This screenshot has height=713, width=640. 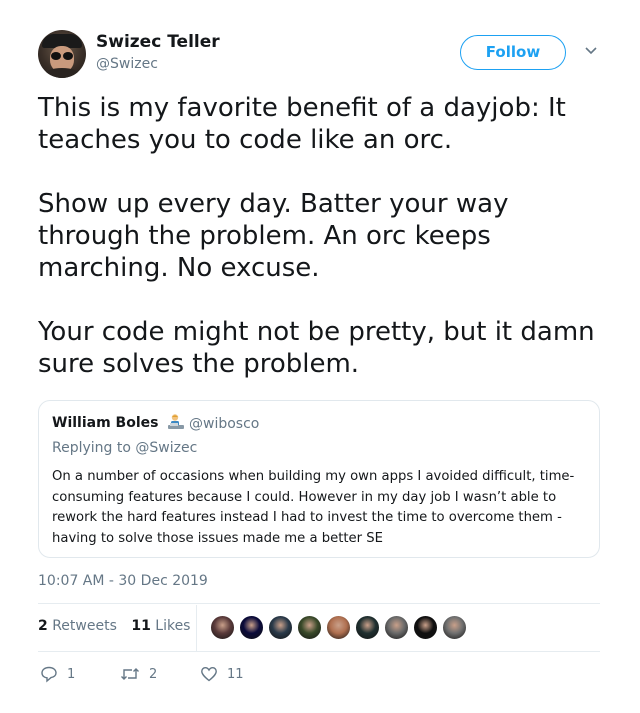 What do you see at coordinates (84, 626) in the screenshot?
I see `retweets-label: Retweets` at bounding box center [84, 626].